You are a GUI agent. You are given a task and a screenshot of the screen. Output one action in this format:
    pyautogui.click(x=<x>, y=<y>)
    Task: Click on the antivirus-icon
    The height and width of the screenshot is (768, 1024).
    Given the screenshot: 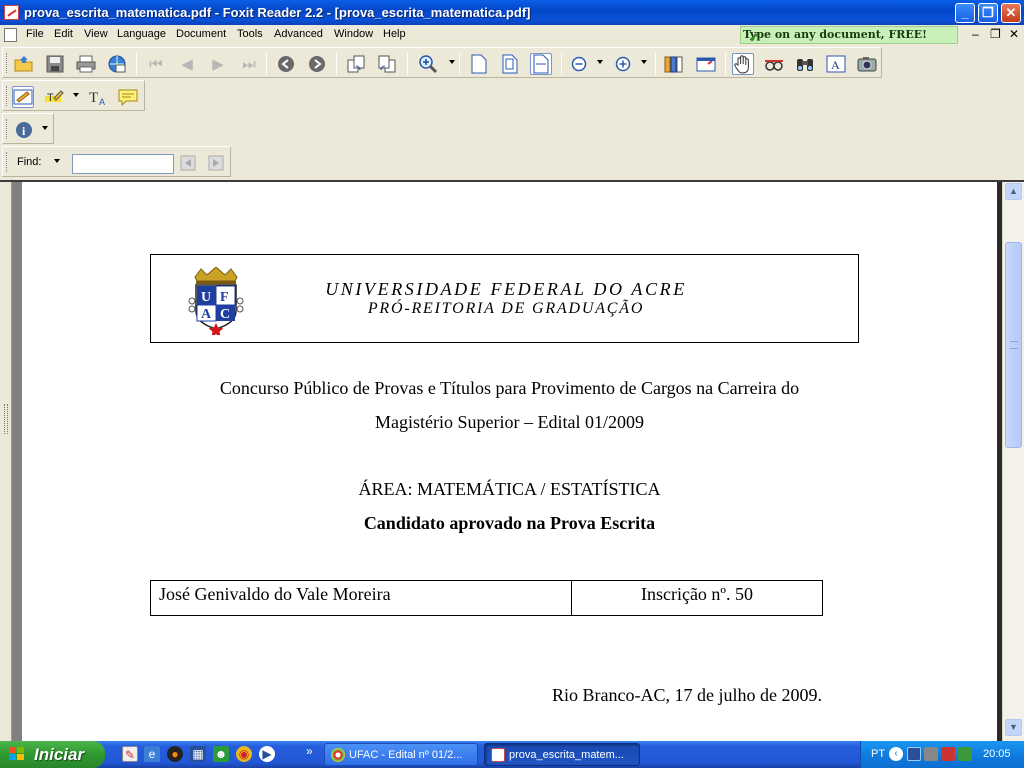 What is the action you would take?
    pyautogui.click(x=948, y=754)
    